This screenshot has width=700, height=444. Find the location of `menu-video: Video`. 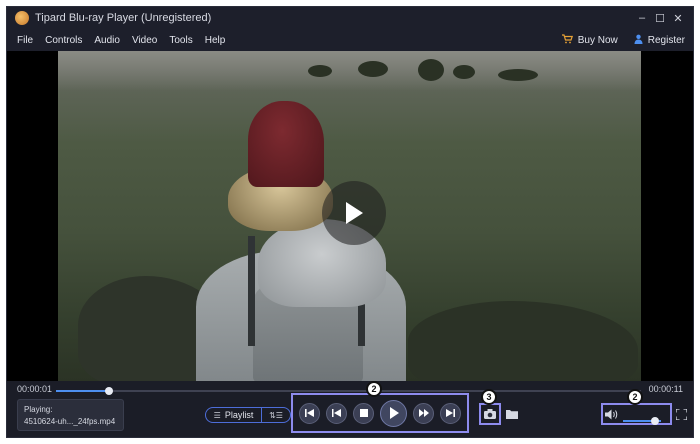

menu-video: Video is located at coordinates (144, 40).